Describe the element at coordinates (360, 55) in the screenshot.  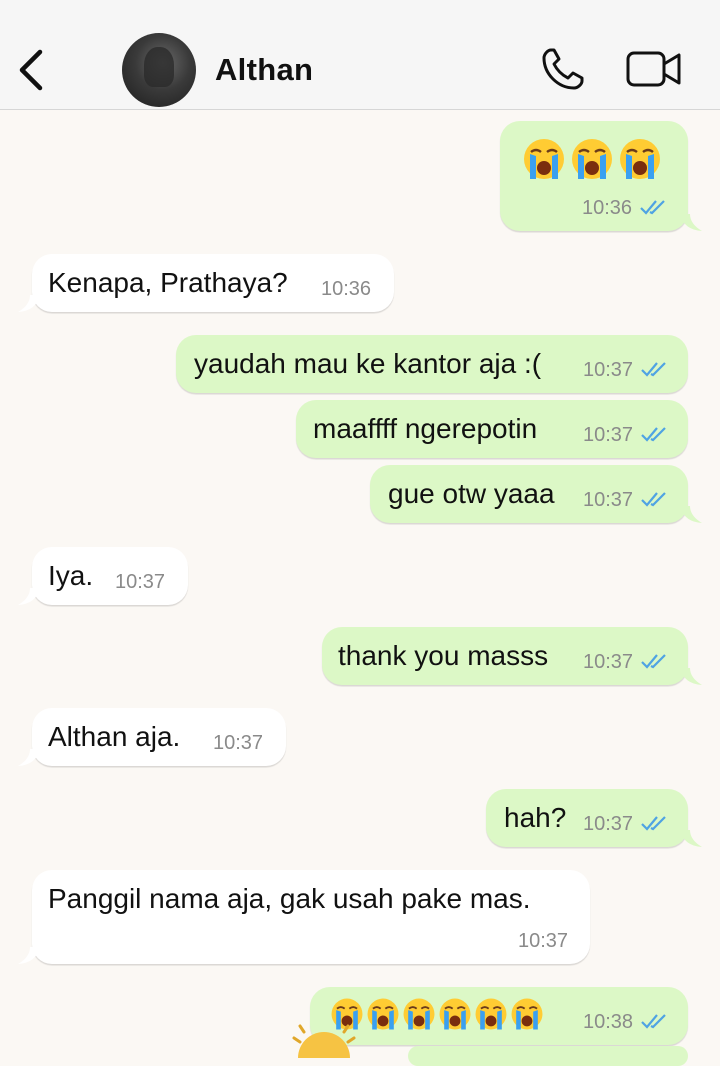
I see `chat-header: Althan` at that location.